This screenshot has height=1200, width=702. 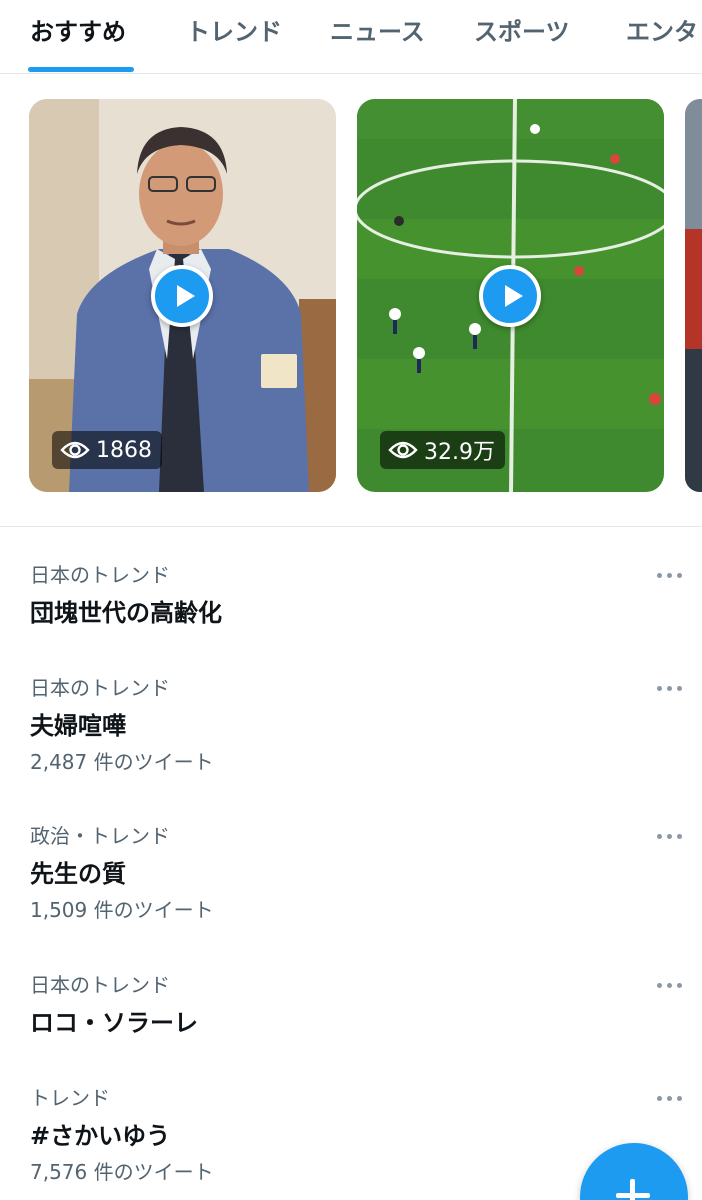 What do you see at coordinates (356, 873) in the screenshot?
I see `trend-item: 政治・トレンド 先生の質 1,509 件のツイート` at bounding box center [356, 873].